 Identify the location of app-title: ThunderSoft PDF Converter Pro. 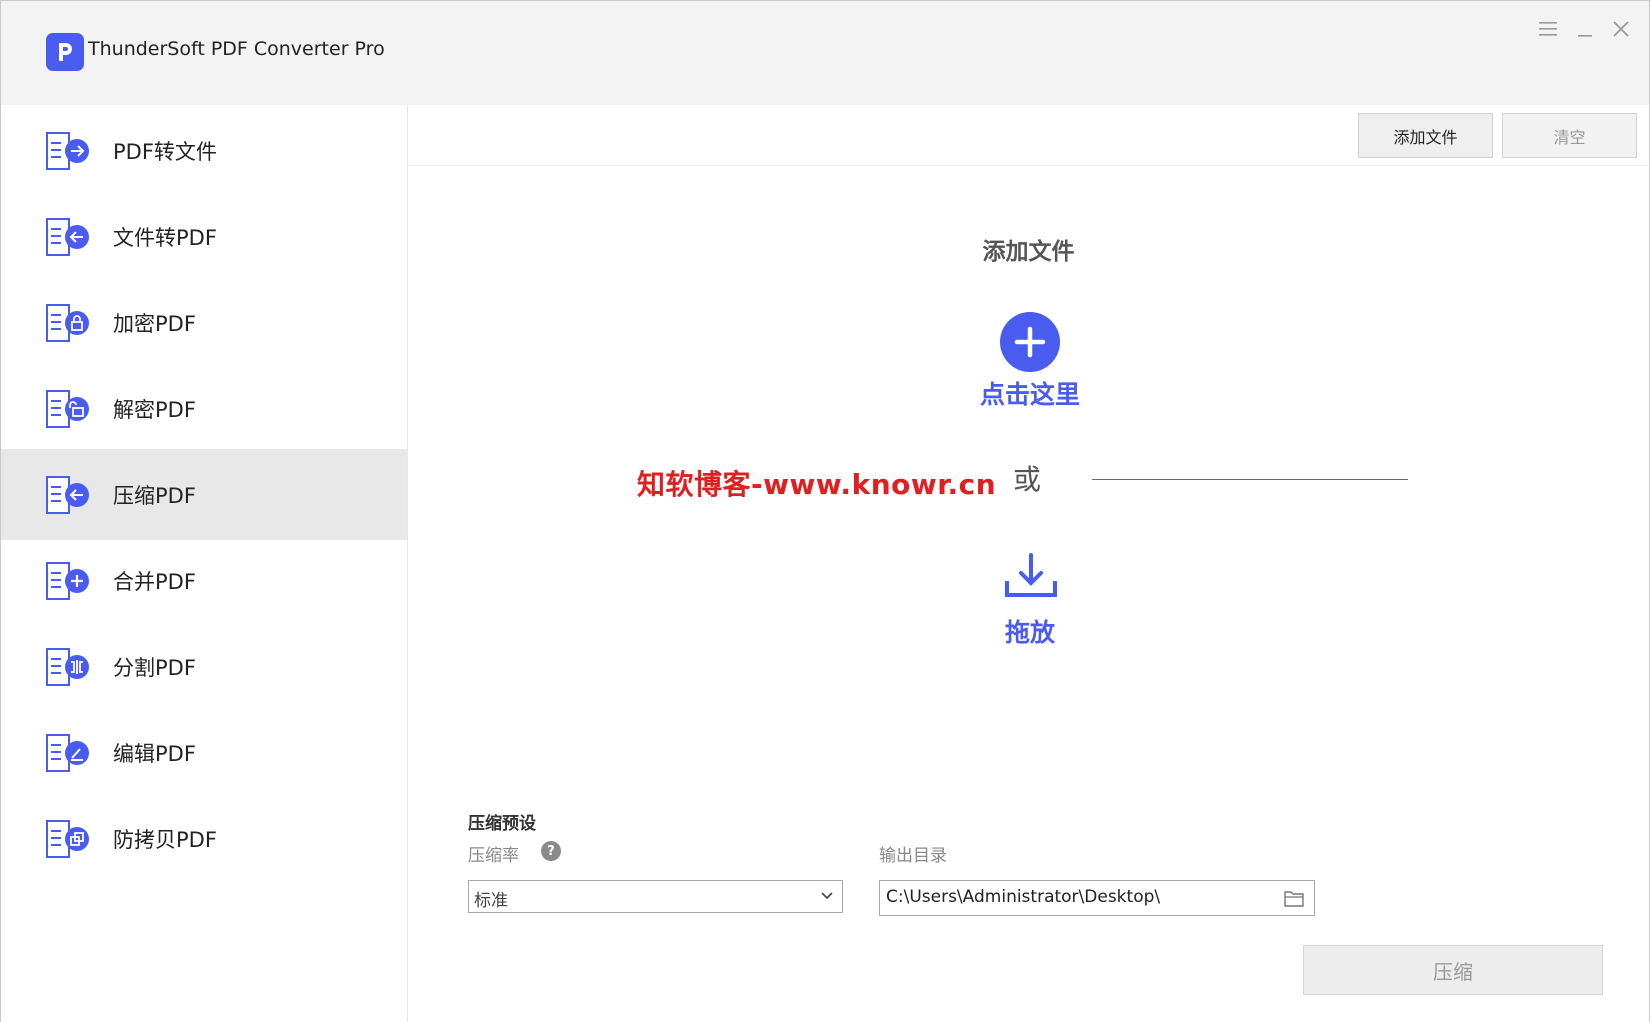
(236, 49).